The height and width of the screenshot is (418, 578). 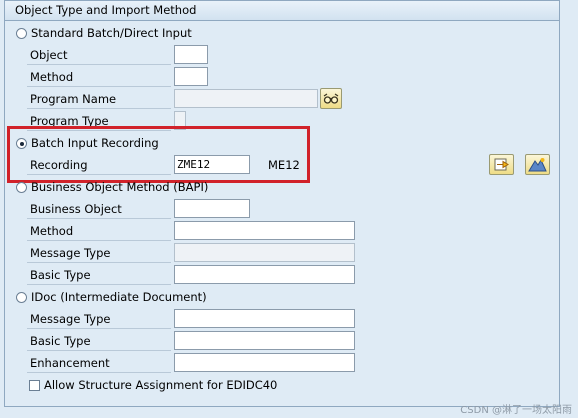 What do you see at coordinates (264, 274) in the screenshot?
I see `bapi-basic-type-field` at bounding box center [264, 274].